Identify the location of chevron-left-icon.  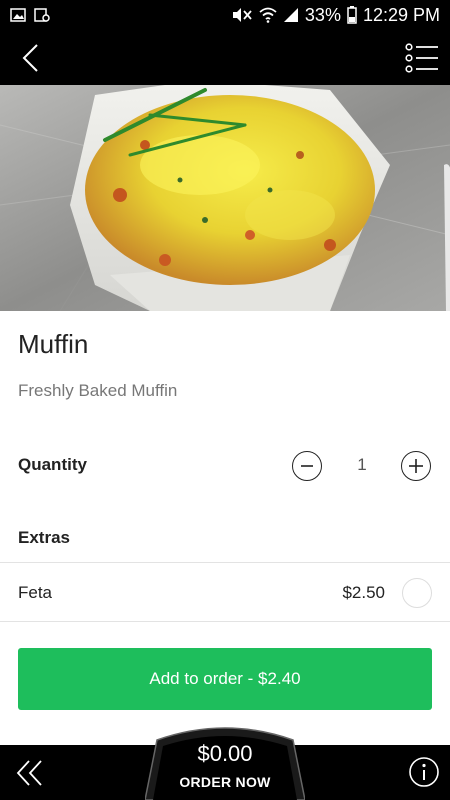
(30, 58).